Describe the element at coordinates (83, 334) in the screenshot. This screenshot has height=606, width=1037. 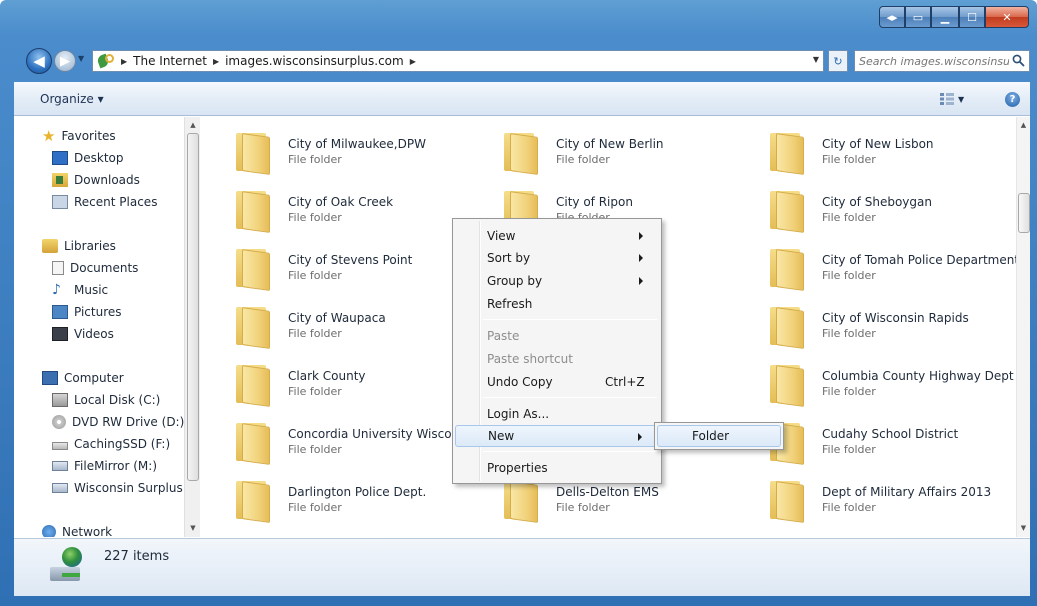
I see `nav-item-videos: Videos` at that location.